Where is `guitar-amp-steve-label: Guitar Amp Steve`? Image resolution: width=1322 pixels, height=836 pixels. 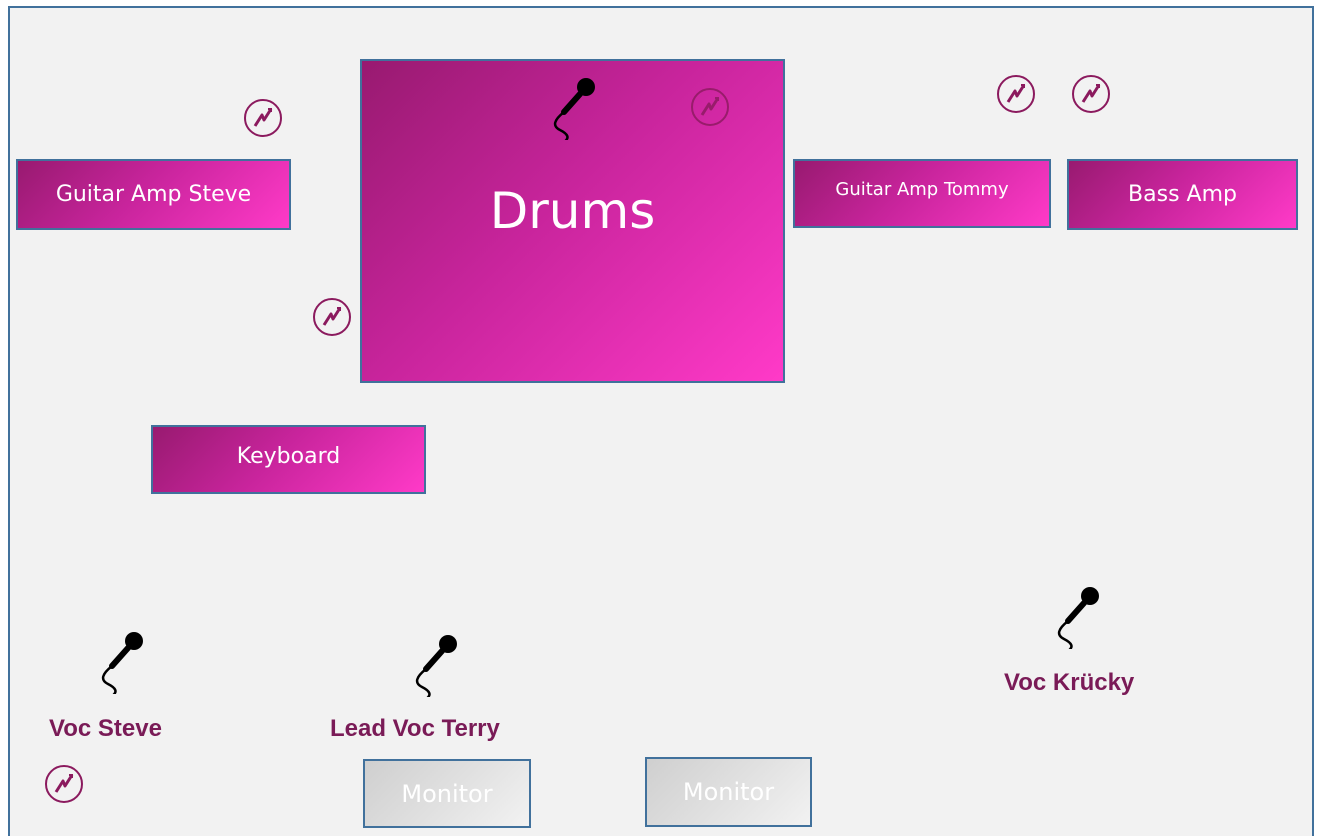 guitar-amp-steve-label: Guitar Amp Steve is located at coordinates (153, 194).